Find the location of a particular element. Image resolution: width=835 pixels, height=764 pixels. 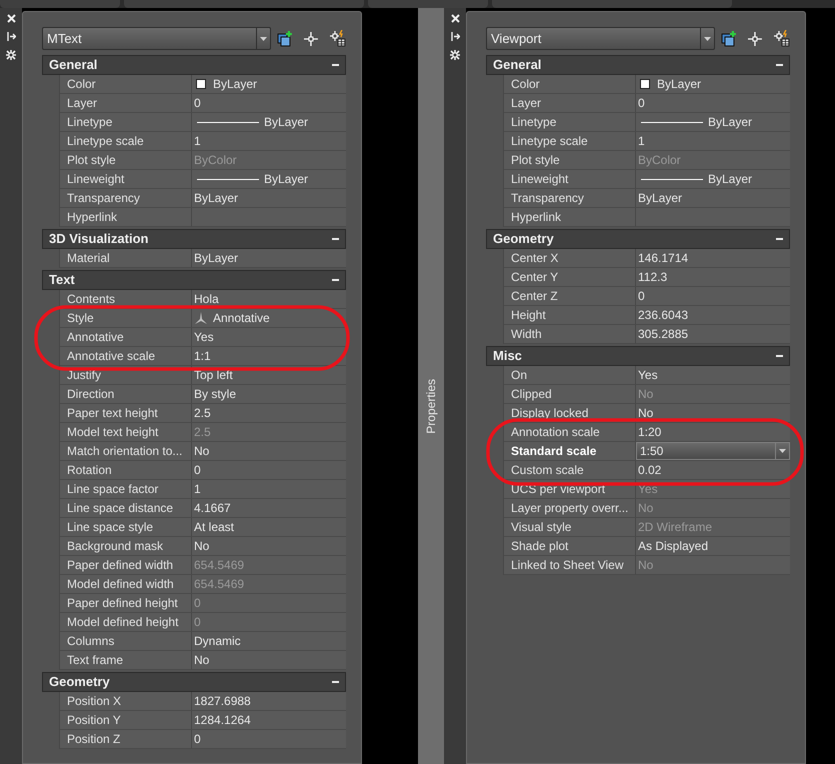

property-value: 4.1667 is located at coordinates (212, 508).